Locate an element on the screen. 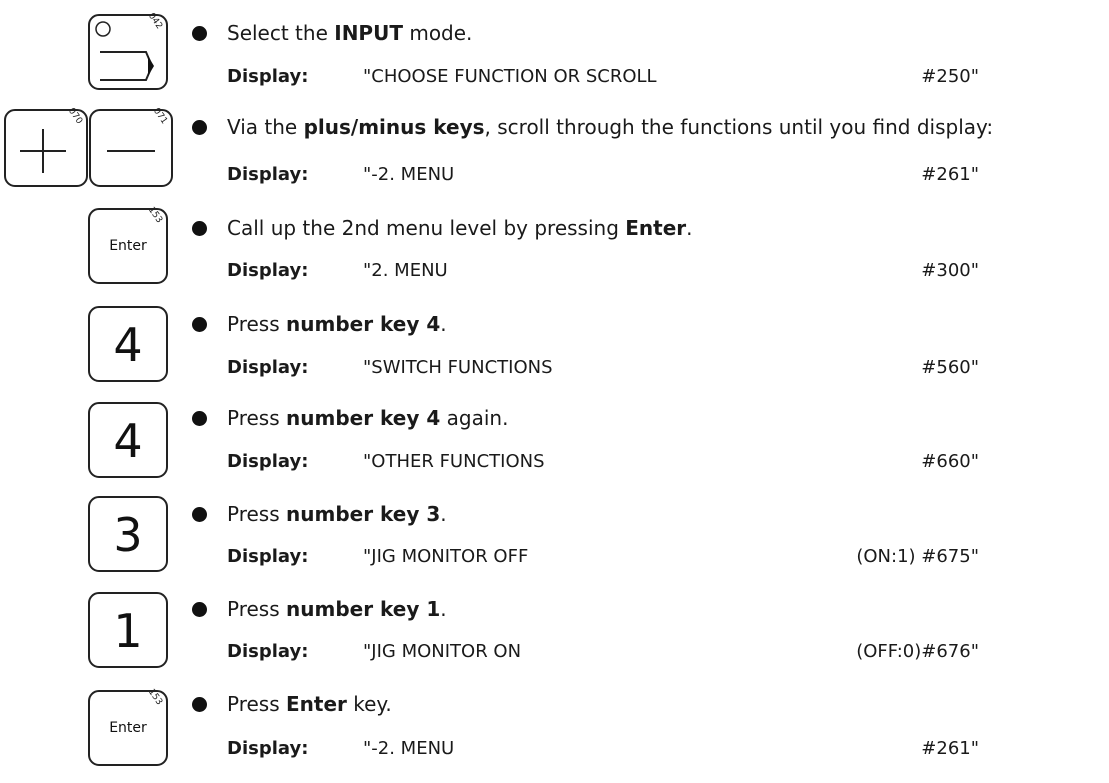 The image size is (1109, 783). instruction: Press number key 4 again. is located at coordinates (368, 418).